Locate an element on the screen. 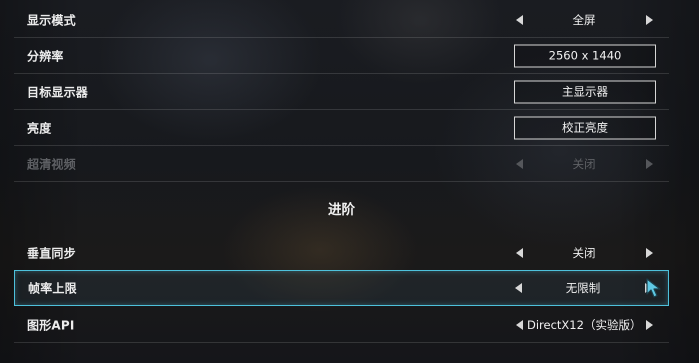 The width and height of the screenshot is (699, 363). setting-row-target-display: 目标显示器 主显示器 is located at coordinates (341, 92).